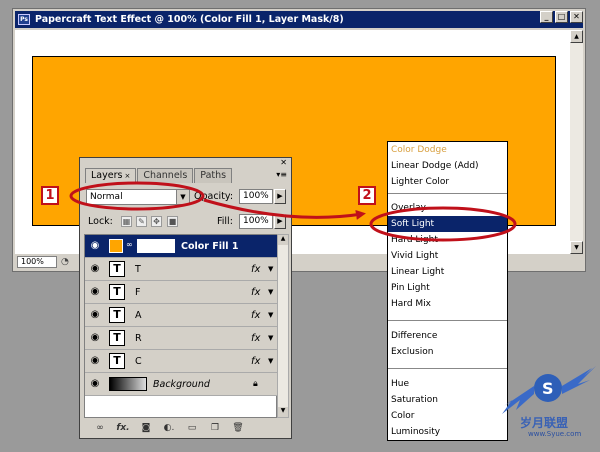 Image resolution: width=600 pixels, height=452 pixels. I want to click on watermark-text: 岁月联盟, so click(544, 423).